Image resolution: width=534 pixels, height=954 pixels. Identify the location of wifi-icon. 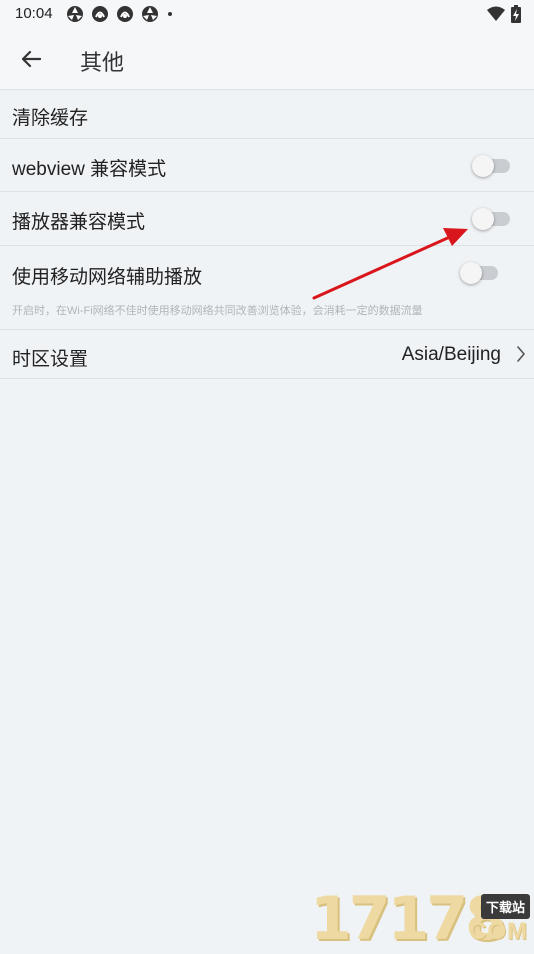
(496, 13).